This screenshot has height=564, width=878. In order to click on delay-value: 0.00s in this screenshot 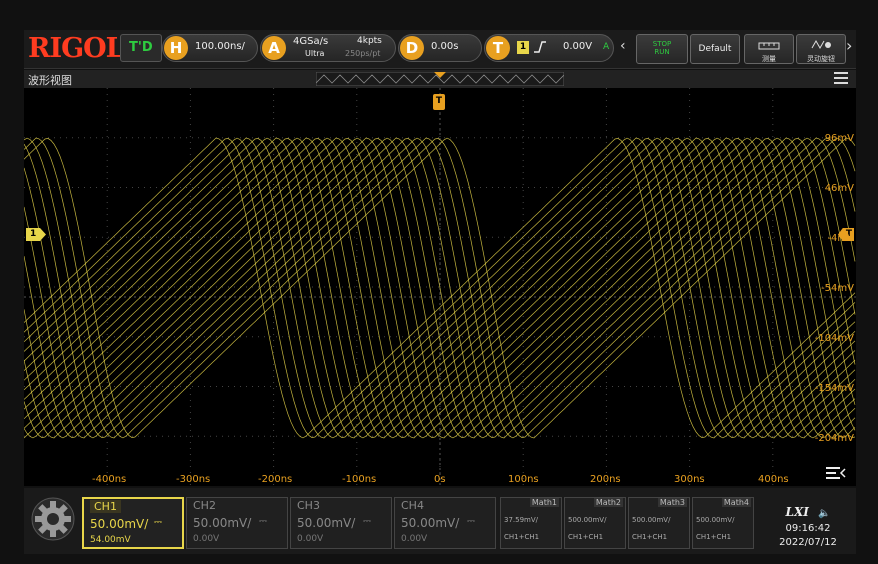, I will do `click(445, 46)`.